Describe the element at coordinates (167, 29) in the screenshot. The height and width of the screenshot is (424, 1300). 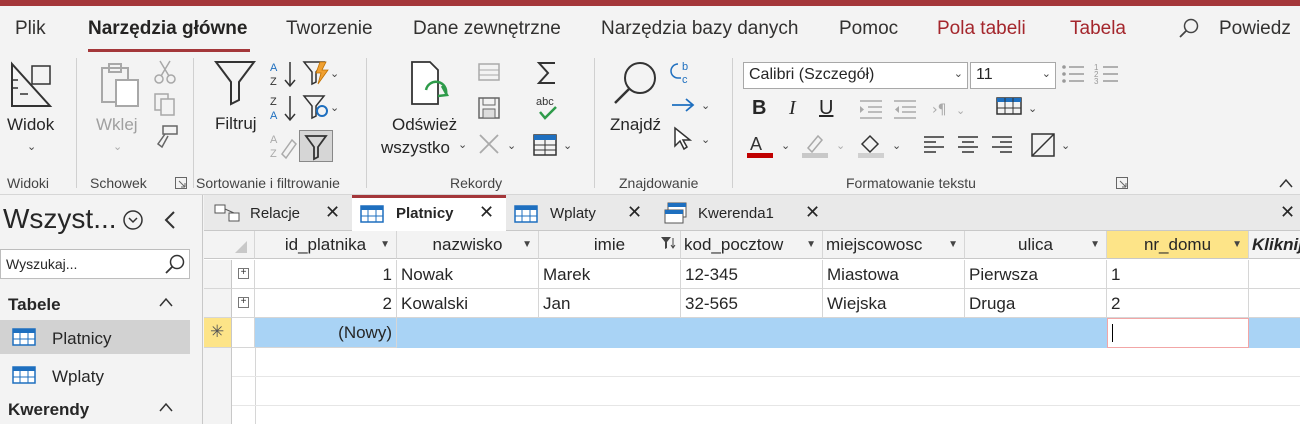
I see `tab-narzedzia-glowne: Narzędzia główne` at that location.